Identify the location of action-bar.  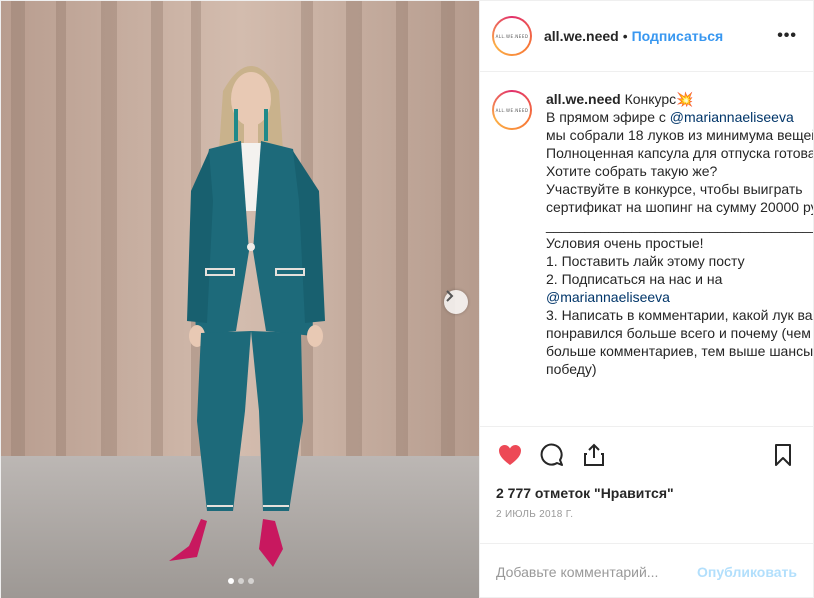
(646, 455).